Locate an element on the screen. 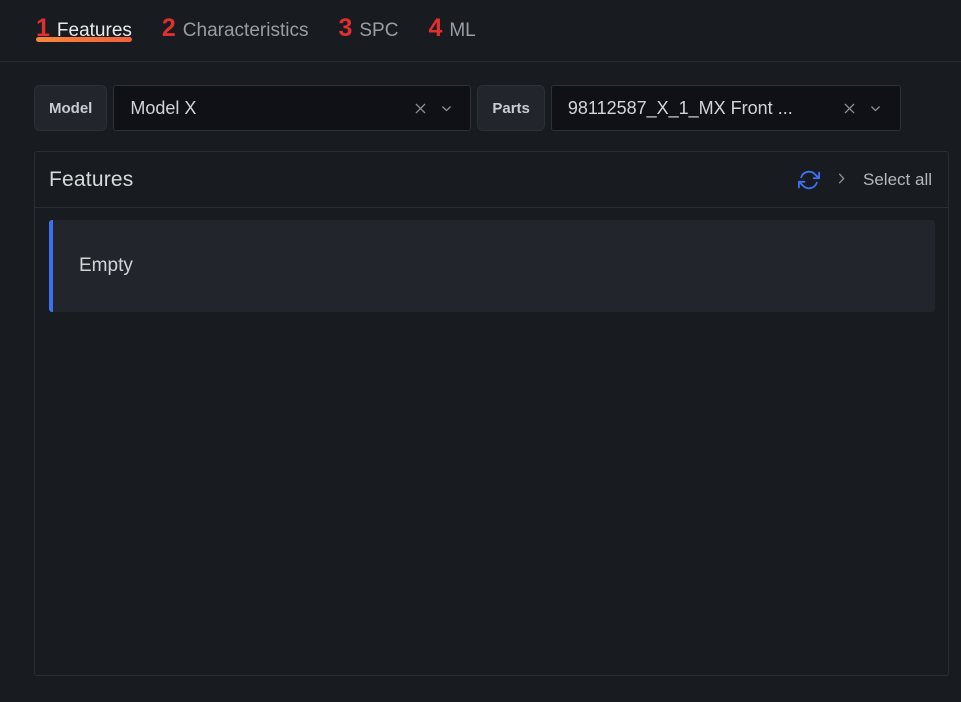  tab-number: 1 is located at coordinates (43, 28).